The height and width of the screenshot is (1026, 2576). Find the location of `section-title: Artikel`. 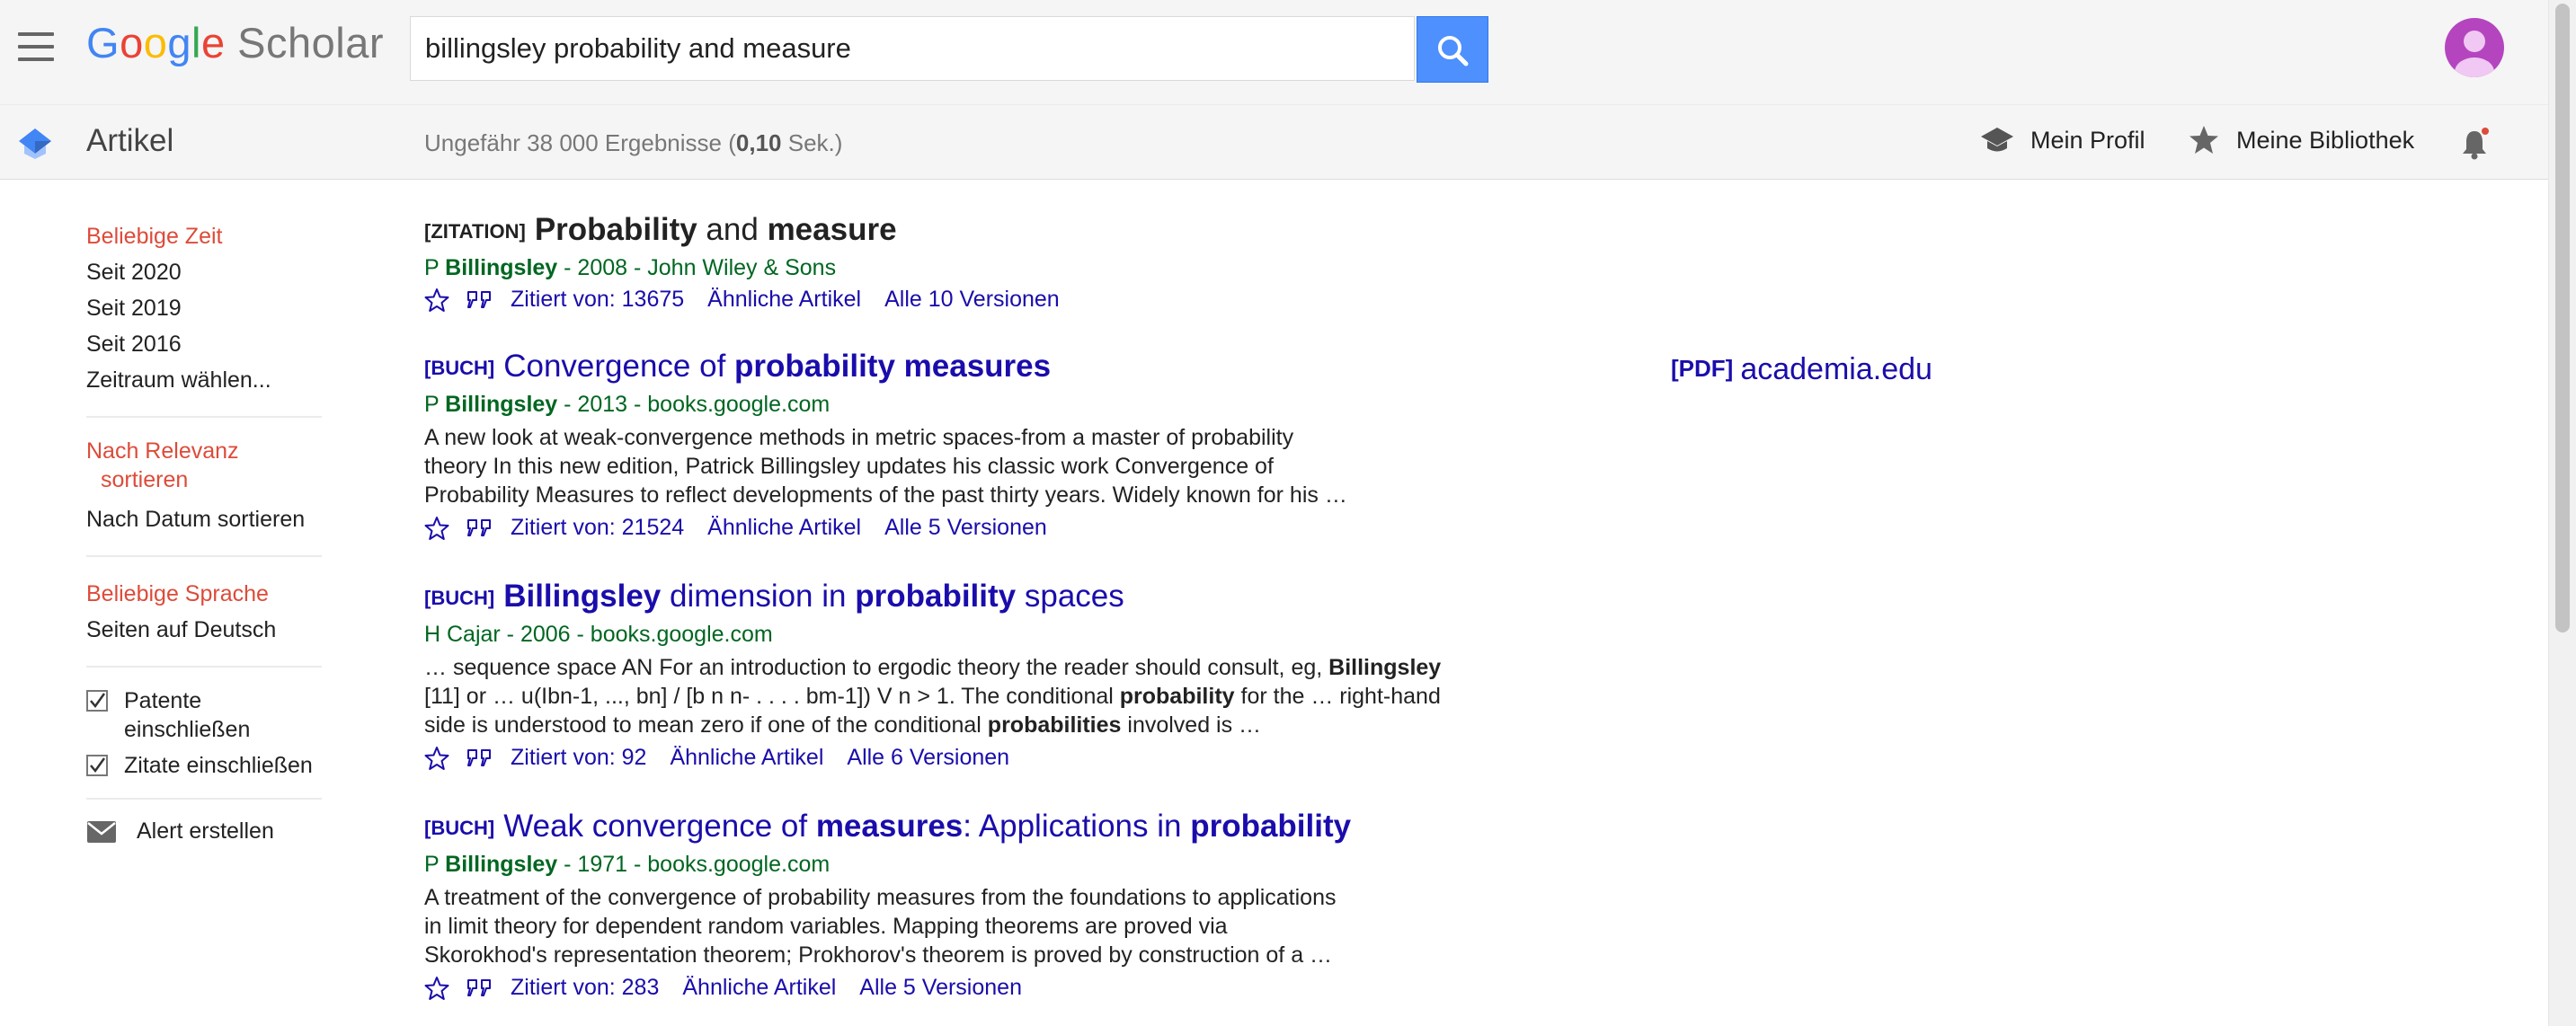

section-title: Artikel is located at coordinates (129, 141).